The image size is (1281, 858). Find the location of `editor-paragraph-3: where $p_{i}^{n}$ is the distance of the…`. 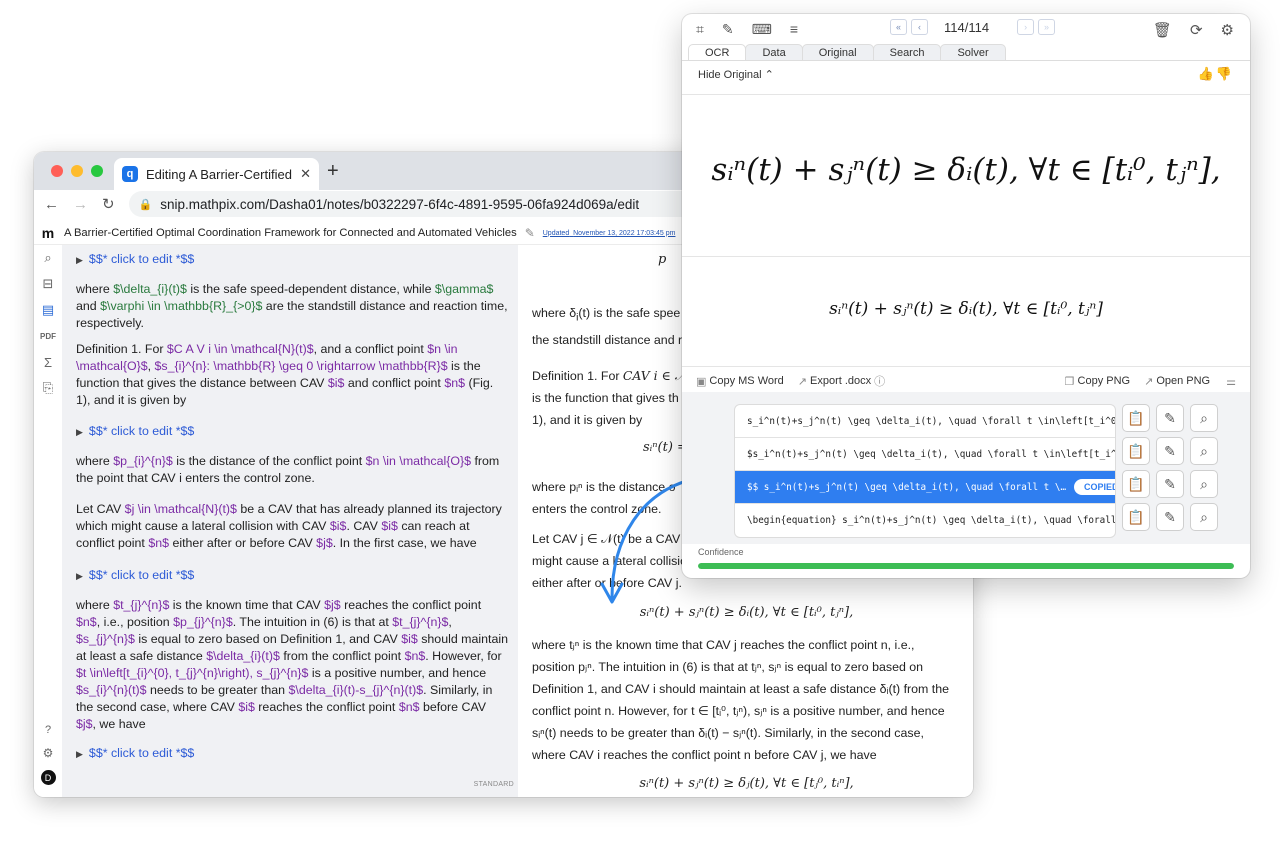

editor-paragraph-3: where $p_{i}^{n}$ is the distance of the… is located at coordinates (292, 470).